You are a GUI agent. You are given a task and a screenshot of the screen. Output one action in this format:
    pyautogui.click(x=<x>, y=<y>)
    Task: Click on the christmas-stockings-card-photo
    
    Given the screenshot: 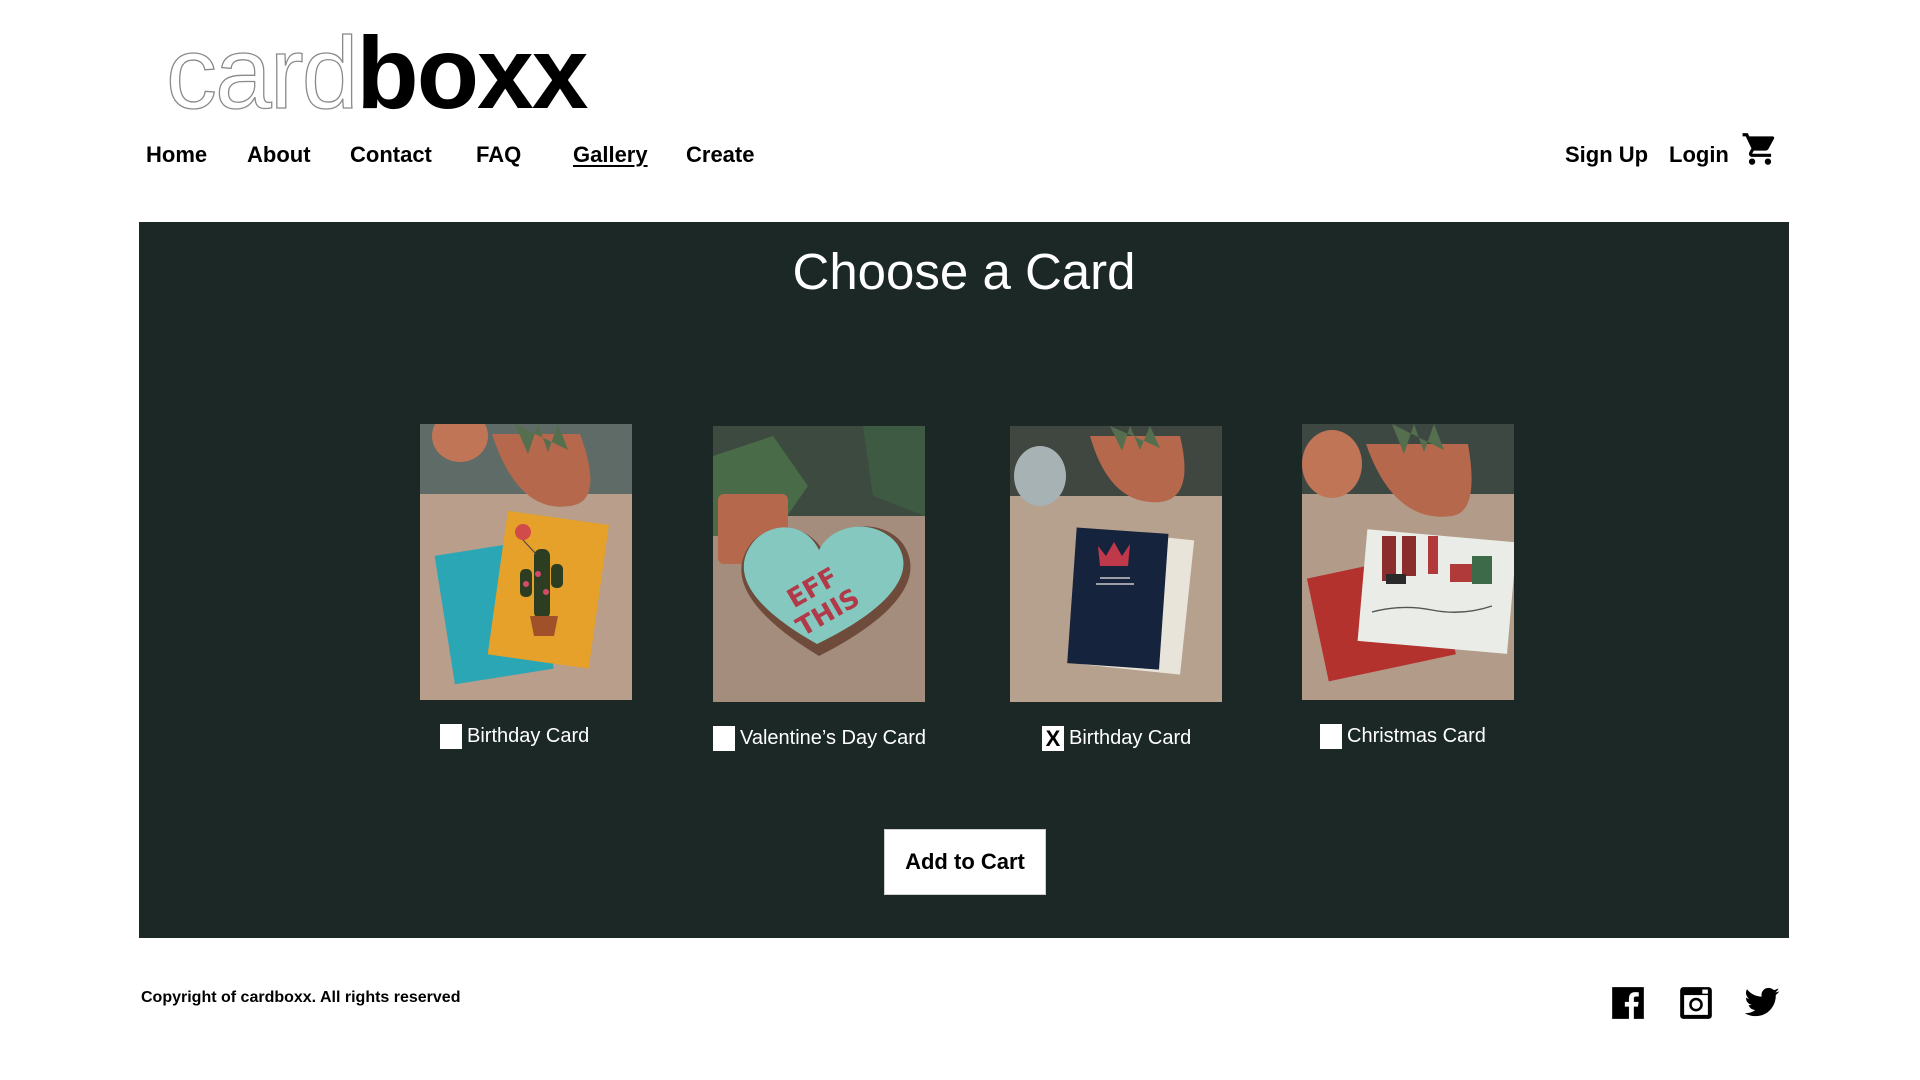 What is the action you would take?
    pyautogui.click(x=1408, y=562)
    